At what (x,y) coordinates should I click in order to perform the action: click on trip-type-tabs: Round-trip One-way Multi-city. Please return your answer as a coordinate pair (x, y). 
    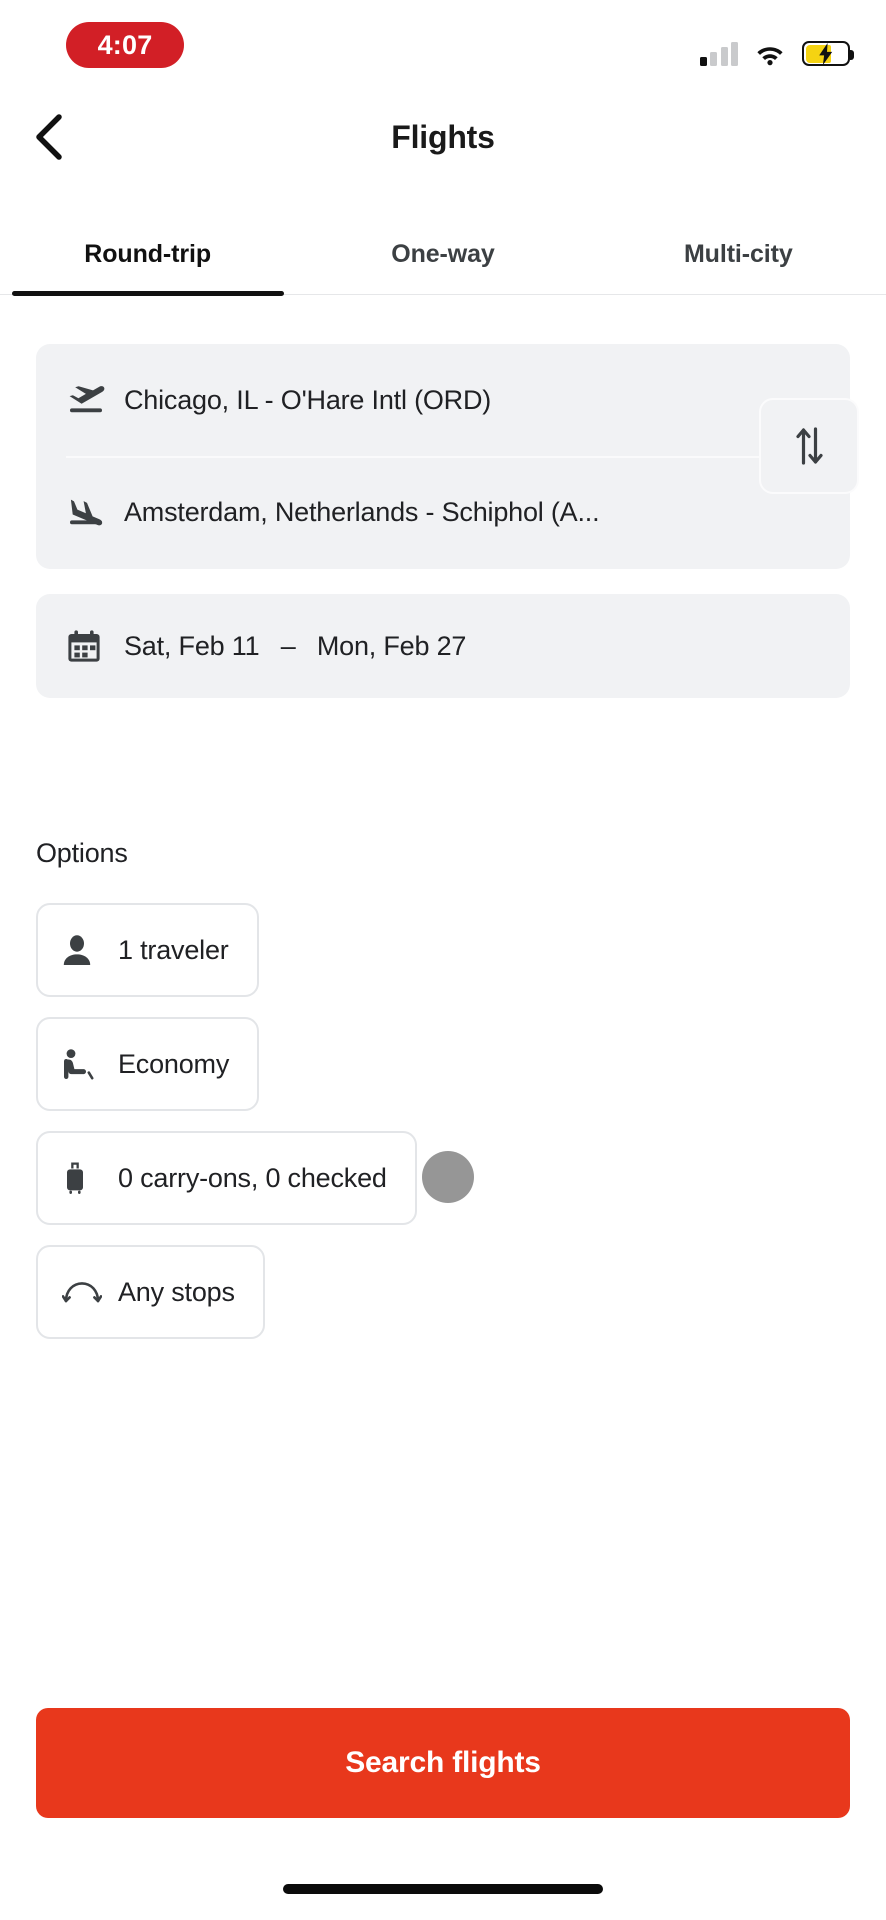
    Looking at the image, I should click on (443, 252).